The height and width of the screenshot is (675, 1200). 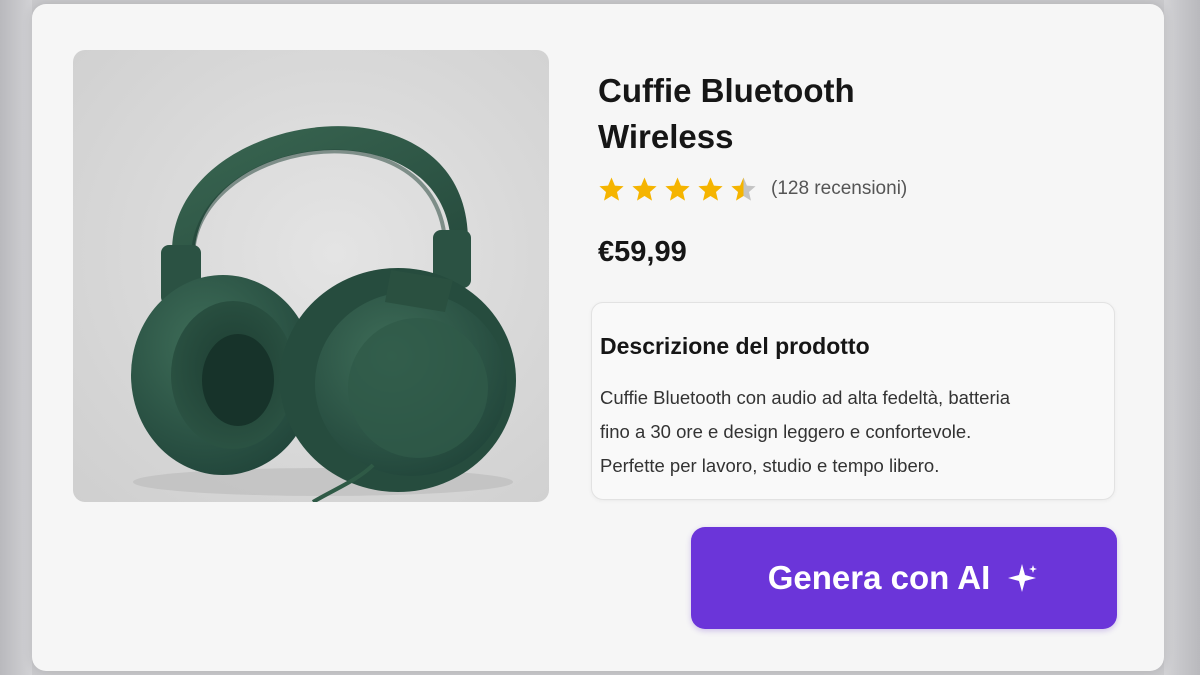 I want to click on background-left, so click(x=16, y=337).